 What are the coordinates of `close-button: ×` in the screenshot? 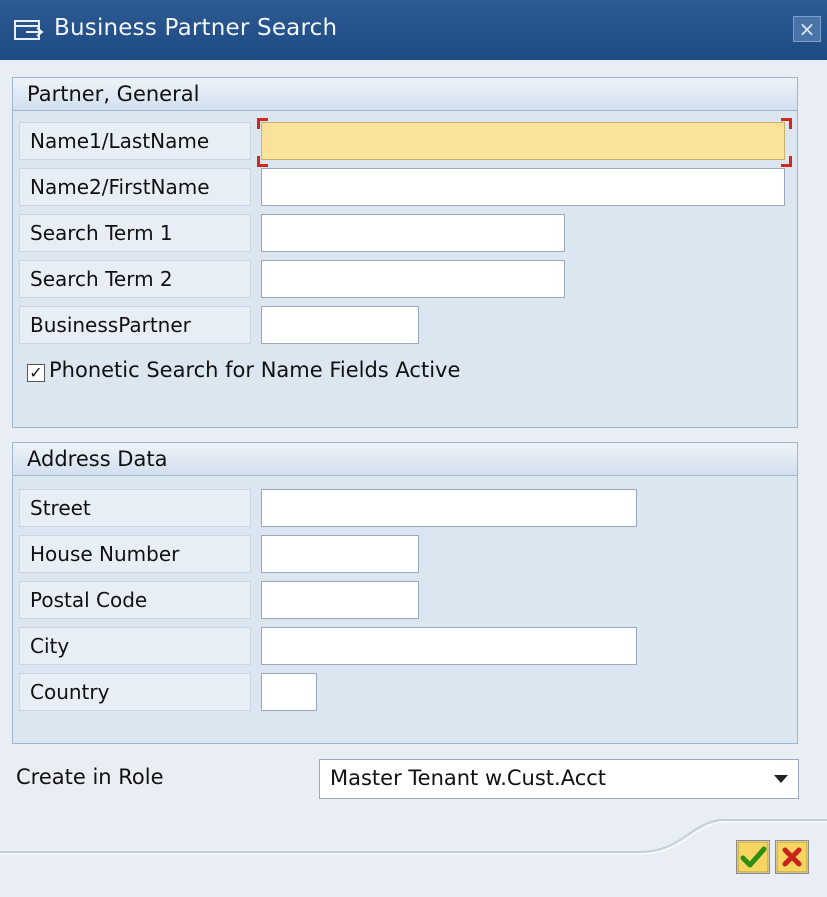 It's located at (807, 29).